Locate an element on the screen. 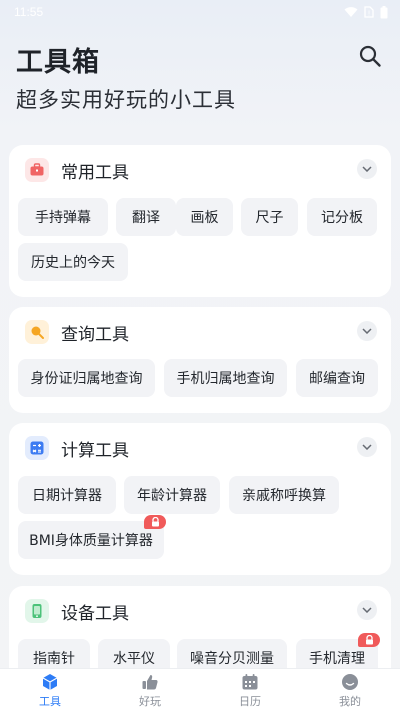  tool-chip: 噪音分贝测量 is located at coordinates (232, 653).